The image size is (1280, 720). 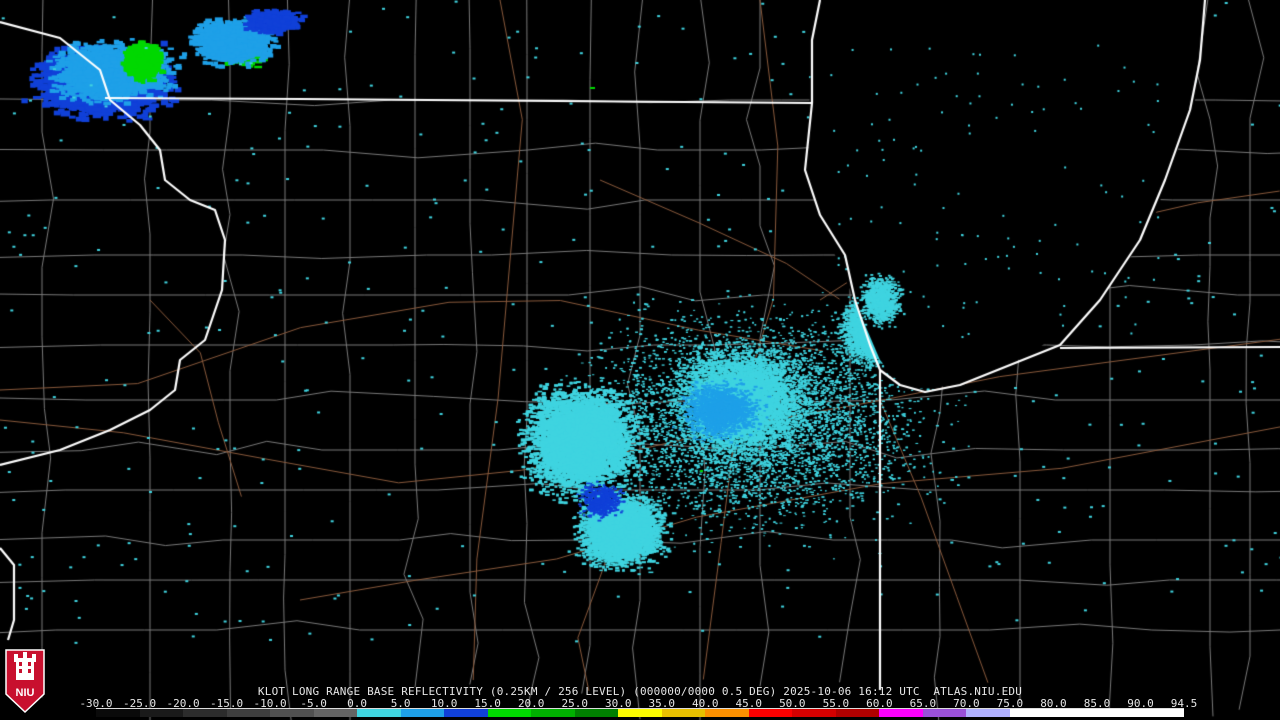 I want to click on reflectivity-colorbar, so click(x=640, y=712).